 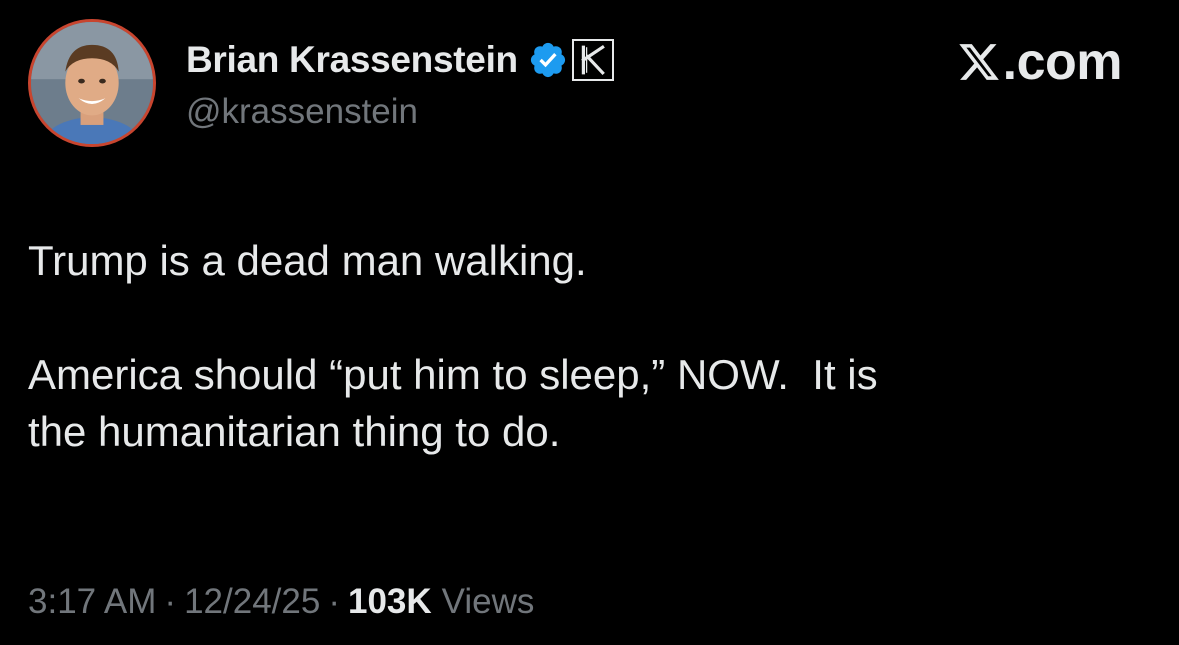 I want to click on display-name: Brian Krassenstein, so click(x=352, y=60).